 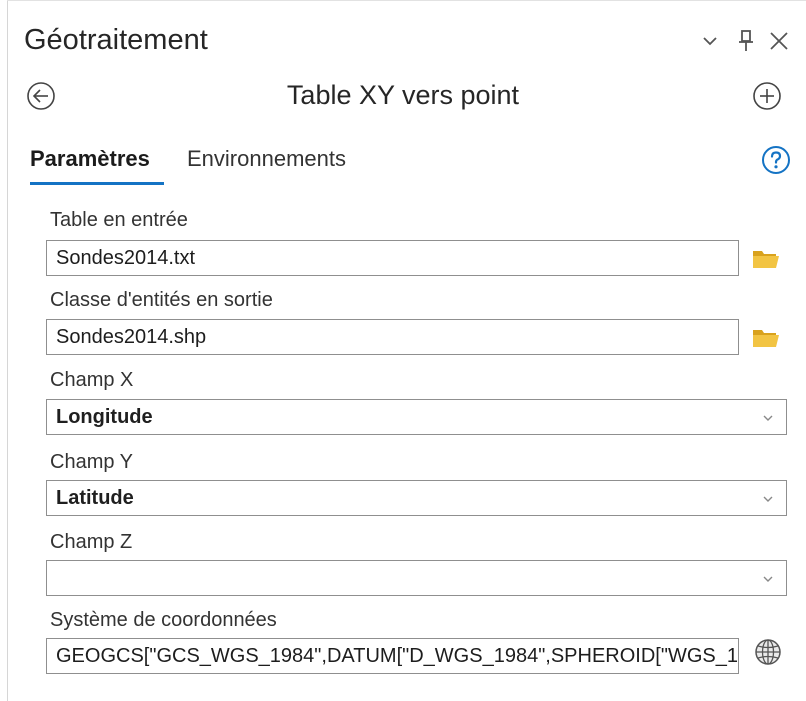 What do you see at coordinates (92, 462) in the screenshot?
I see `field-y-label: Champ Y` at bounding box center [92, 462].